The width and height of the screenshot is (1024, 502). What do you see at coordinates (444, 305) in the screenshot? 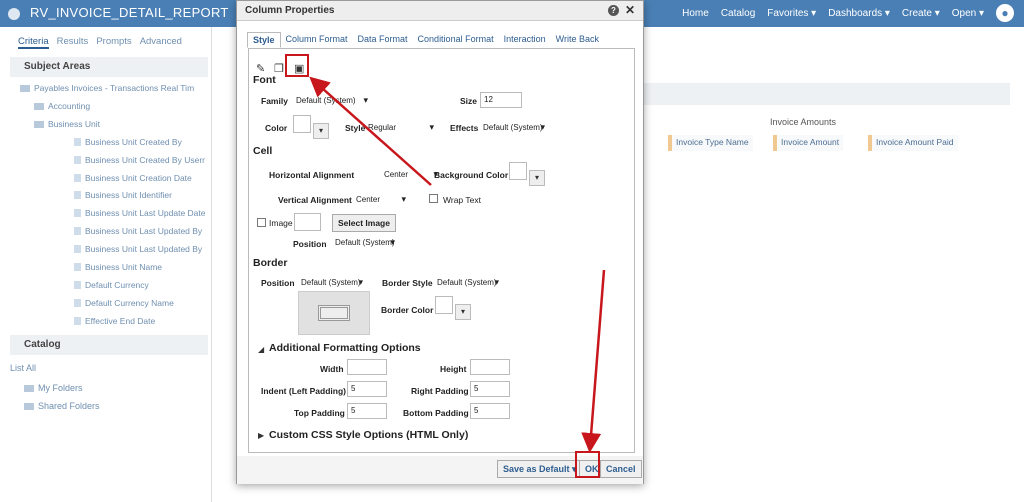
I see `border-color-swatch` at bounding box center [444, 305].